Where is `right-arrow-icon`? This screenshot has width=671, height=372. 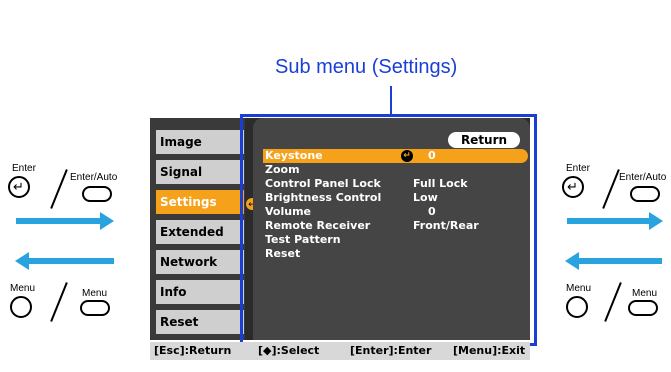 right-arrow-icon is located at coordinates (59, 221).